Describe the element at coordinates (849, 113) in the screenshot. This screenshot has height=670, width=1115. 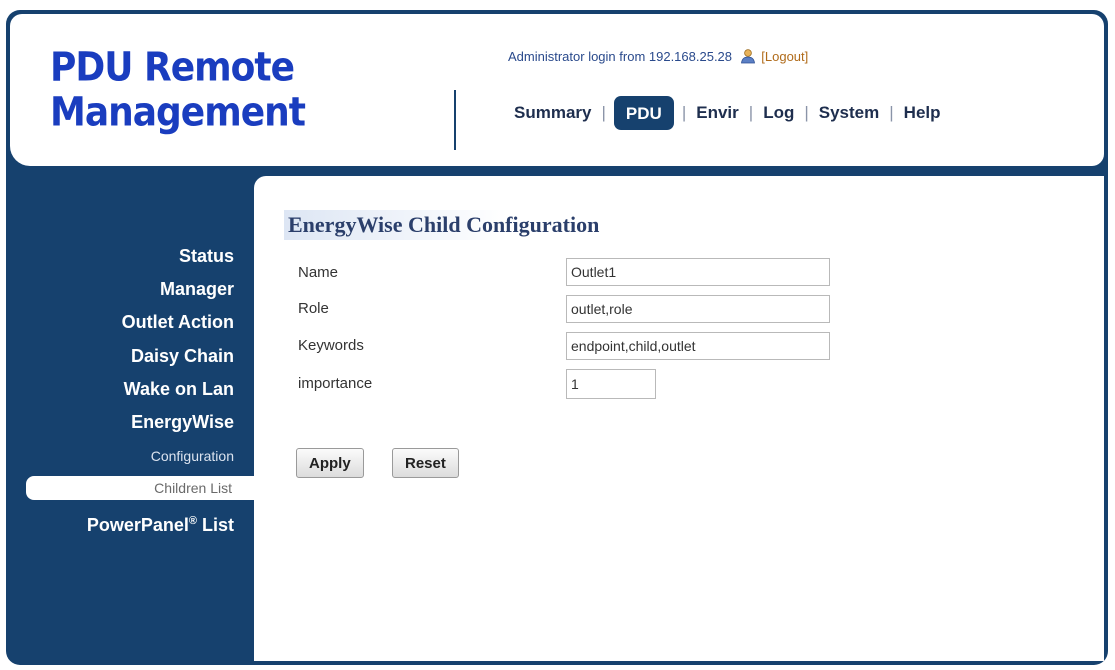
I see `tab-system: System` at that location.